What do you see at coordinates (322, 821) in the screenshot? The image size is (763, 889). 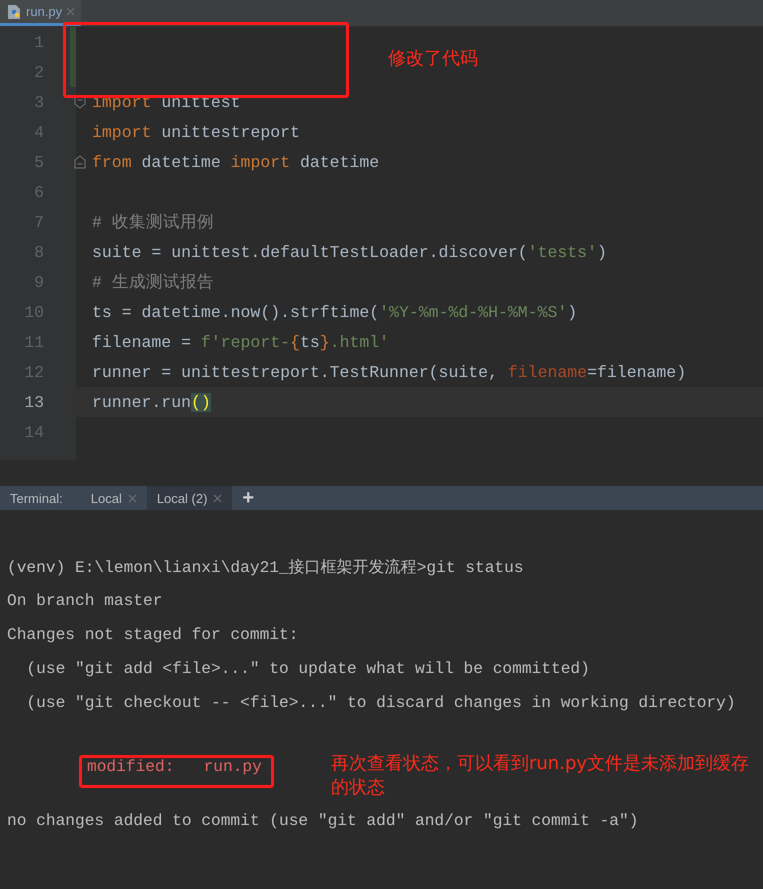 I see `terminal-line: no changes added to commit (use "git add" and/or "git commit -a")` at bounding box center [322, 821].